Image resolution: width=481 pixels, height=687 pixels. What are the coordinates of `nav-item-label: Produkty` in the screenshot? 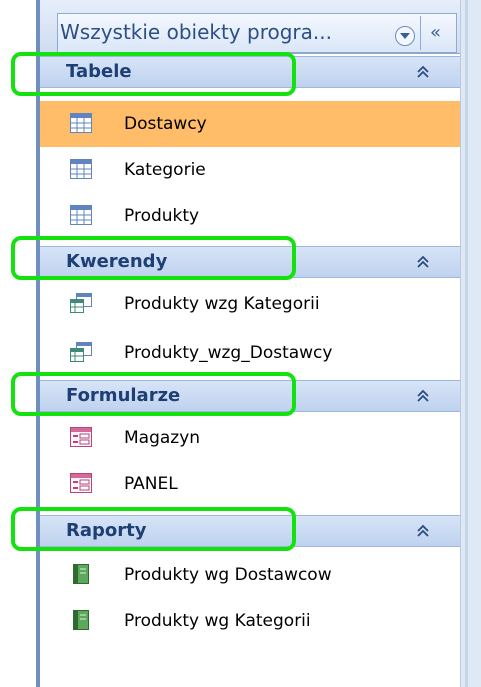 It's located at (162, 216).